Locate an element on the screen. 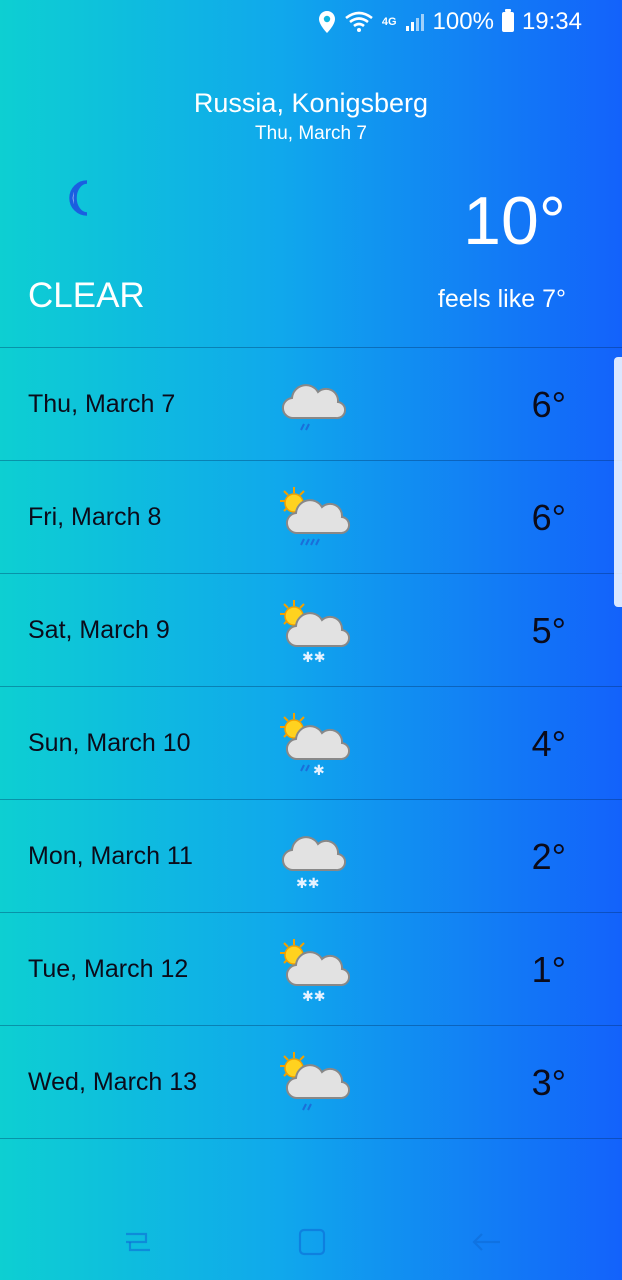 The height and width of the screenshot is (1280, 622). cloud-snow-icon: ✱✱ is located at coordinates (314, 864).